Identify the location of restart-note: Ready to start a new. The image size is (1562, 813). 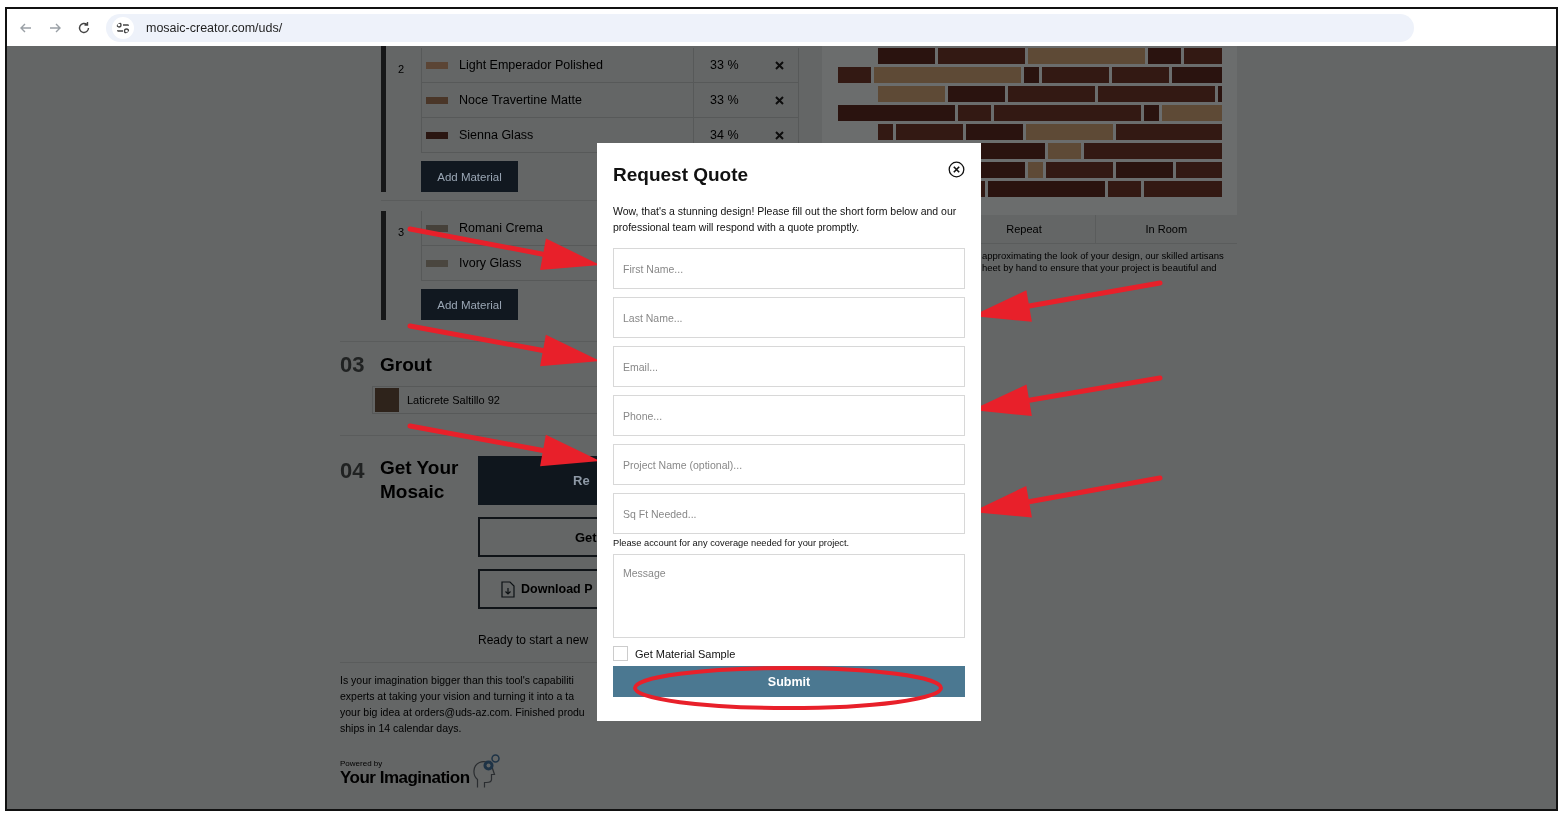
(534, 640).